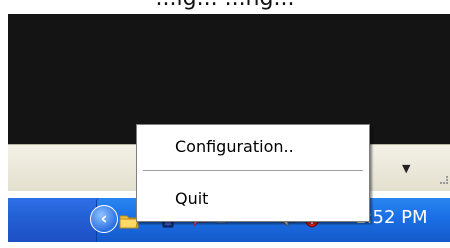 The image size is (450, 248). What do you see at coordinates (253, 199) in the screenshot?
I see `menu-item-quit: Quit` at bounding box center [253, 199].